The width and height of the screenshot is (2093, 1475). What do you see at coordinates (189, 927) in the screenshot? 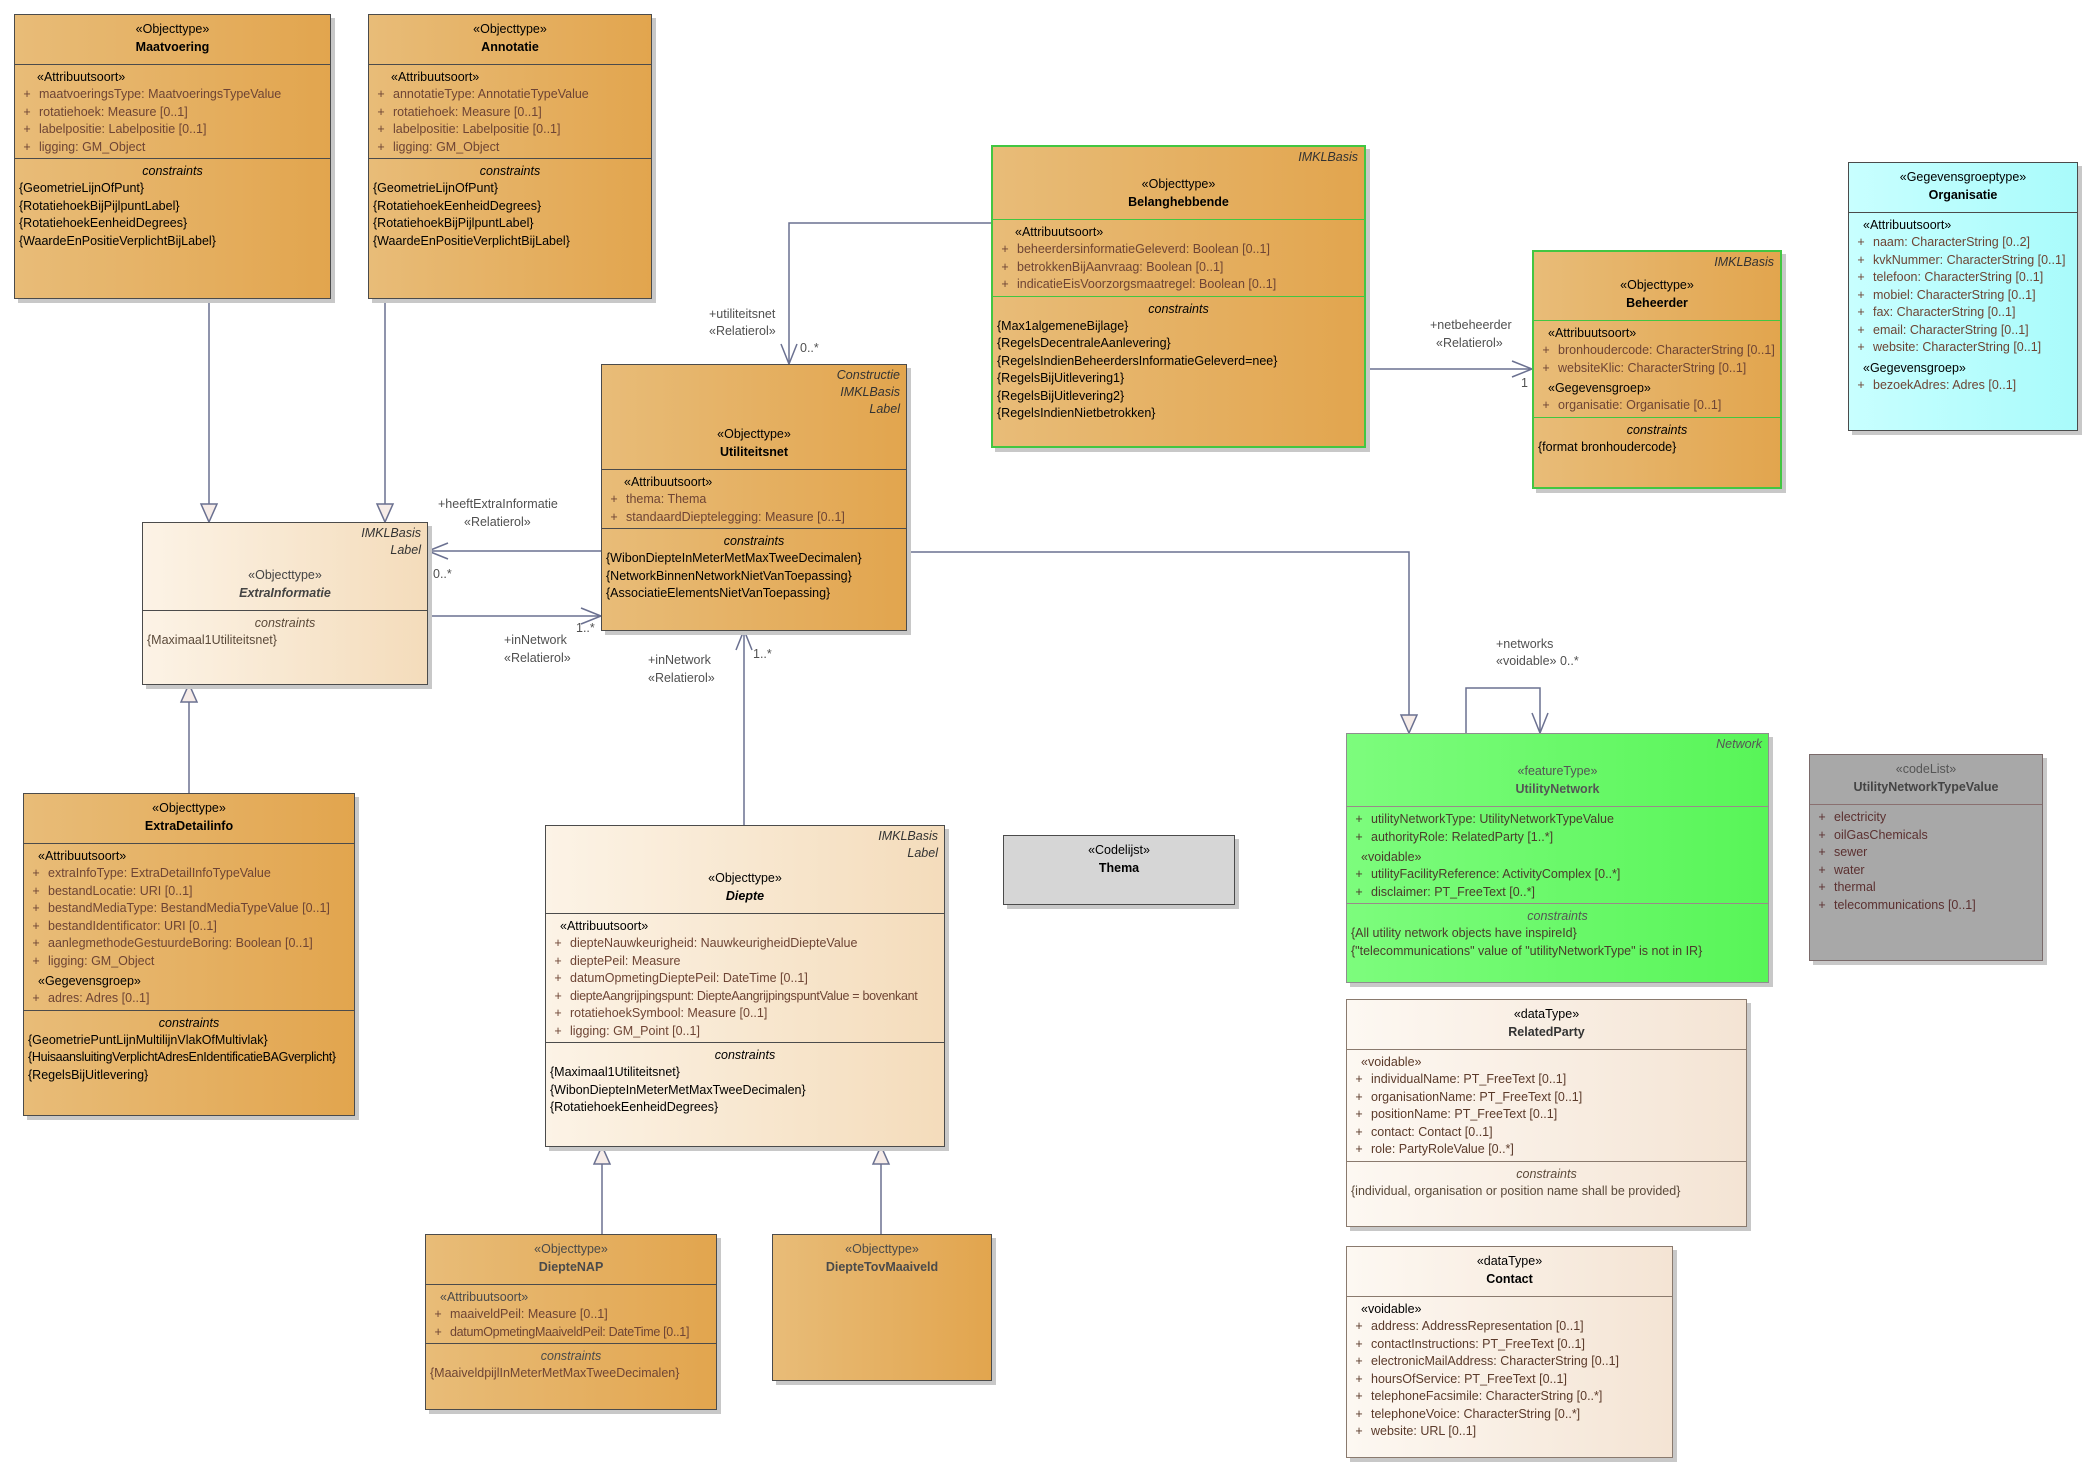
I see `attribute: + bestandIdentificator: URI [0..1]` at bounding box center [189, 927].